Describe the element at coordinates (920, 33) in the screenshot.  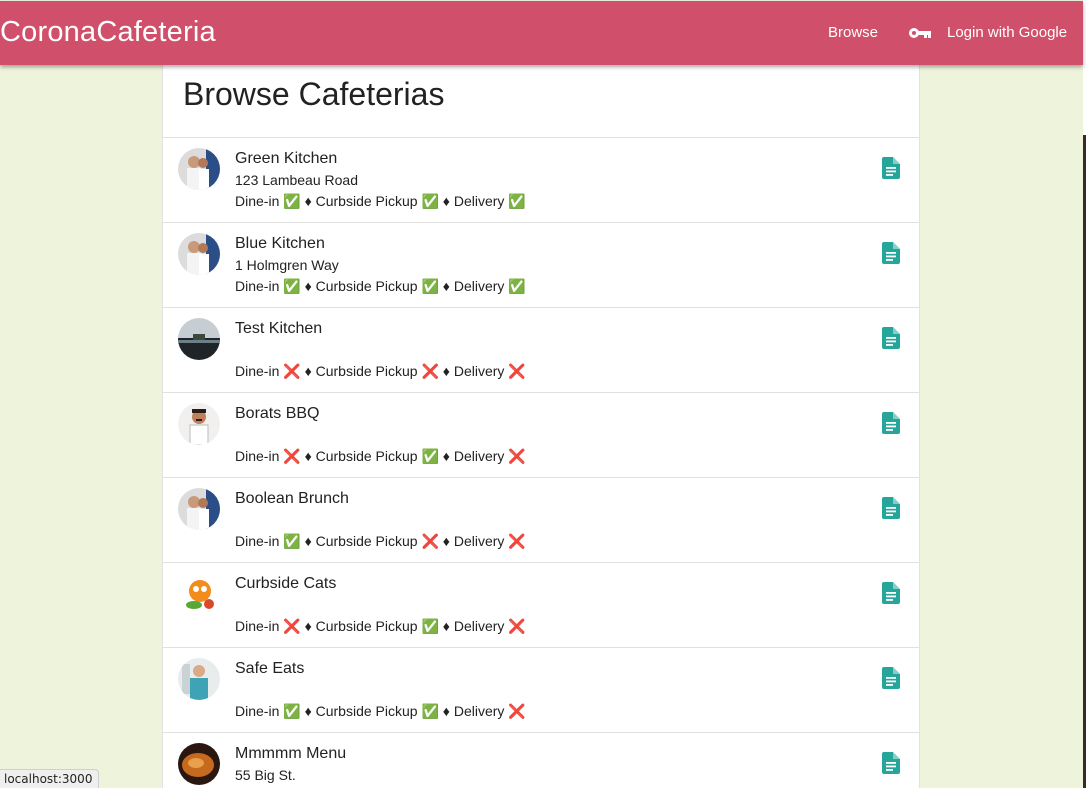
I see `key-icon` at that location.